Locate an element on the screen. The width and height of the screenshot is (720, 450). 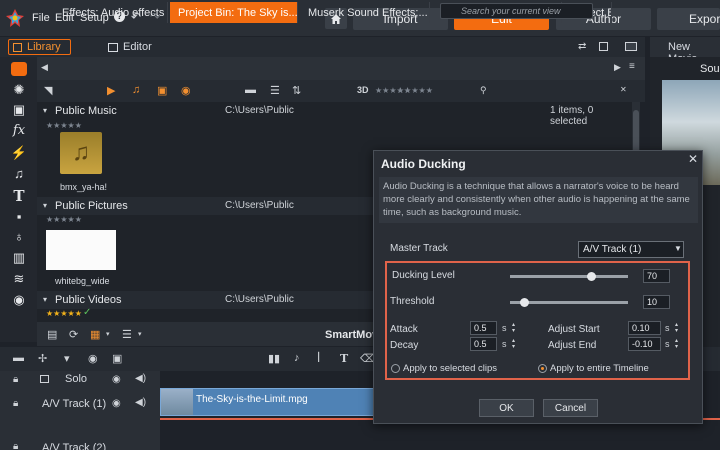
cancel-button: Cancel is located at coordinates (570, 408).